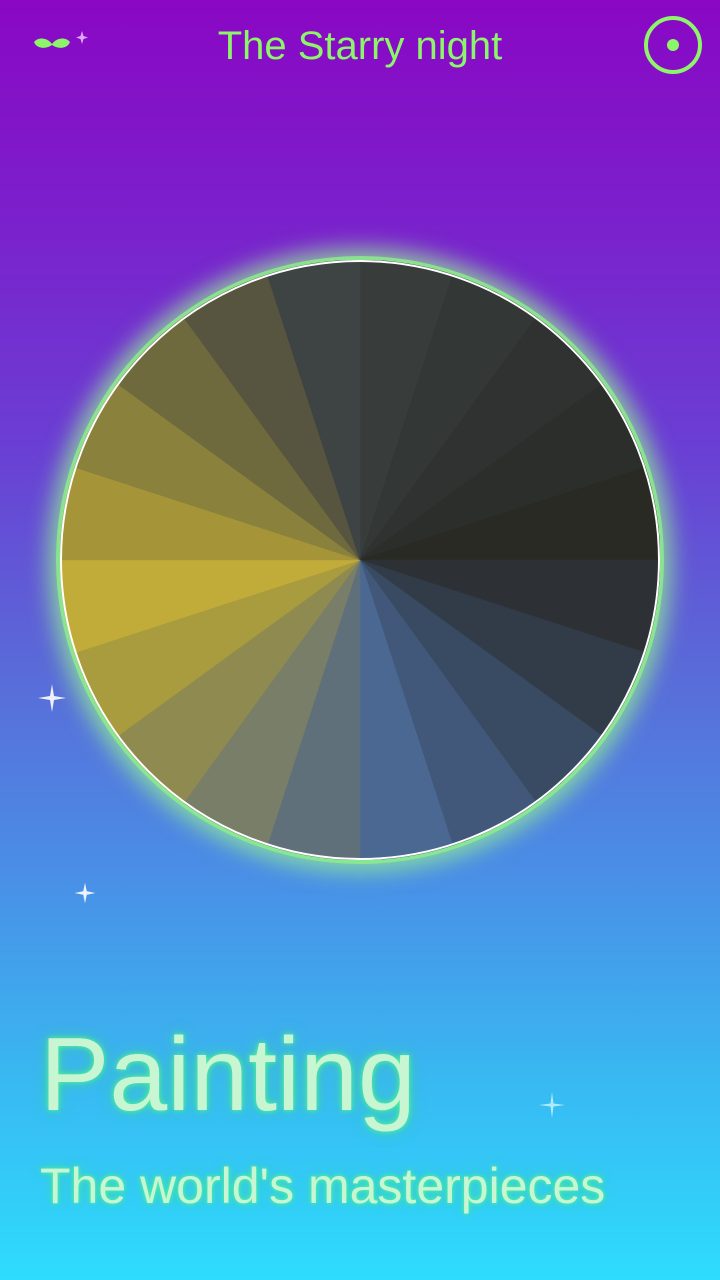  I want to click on hero-subtitle: The world's masterpieces, so click(323, 1186).